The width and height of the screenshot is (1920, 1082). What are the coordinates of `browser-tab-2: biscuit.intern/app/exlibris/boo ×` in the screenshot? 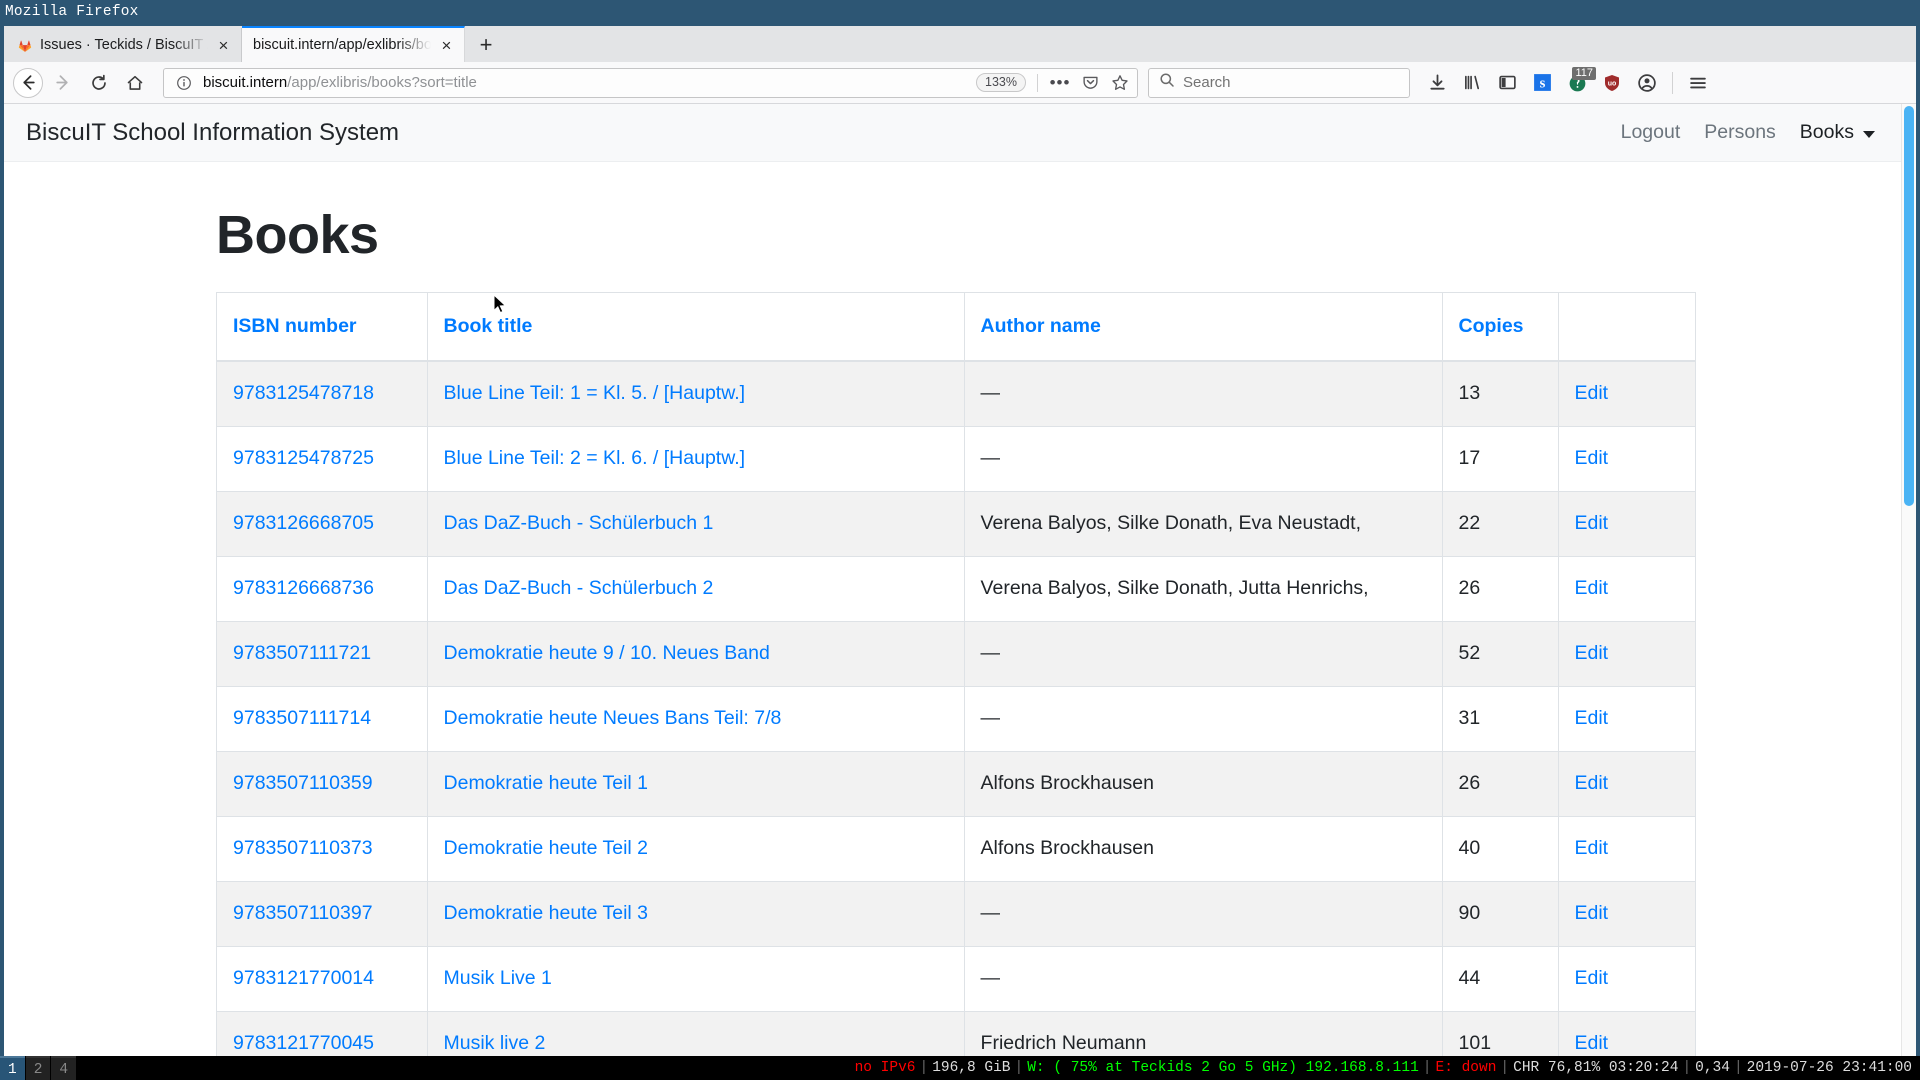 It's located at (353, 44).